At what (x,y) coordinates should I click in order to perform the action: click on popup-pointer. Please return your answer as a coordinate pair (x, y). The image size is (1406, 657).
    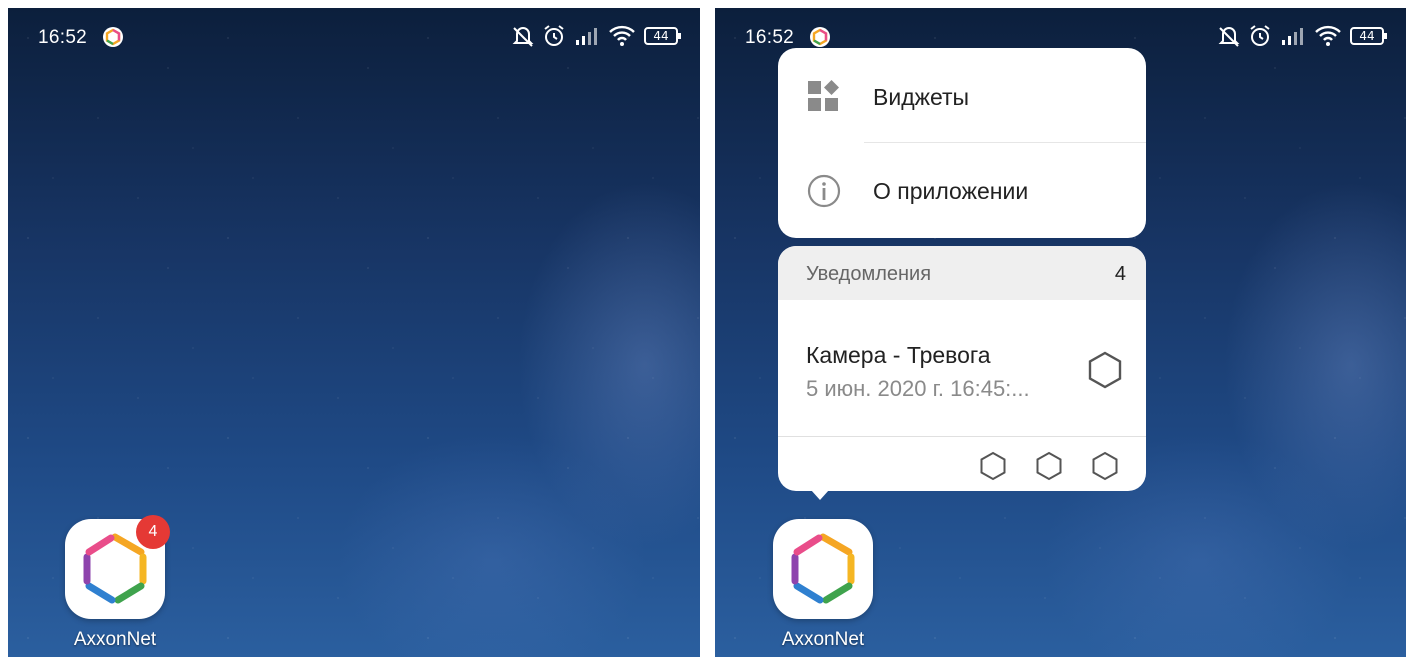
    Looking at the image, I should click on (820, 495).